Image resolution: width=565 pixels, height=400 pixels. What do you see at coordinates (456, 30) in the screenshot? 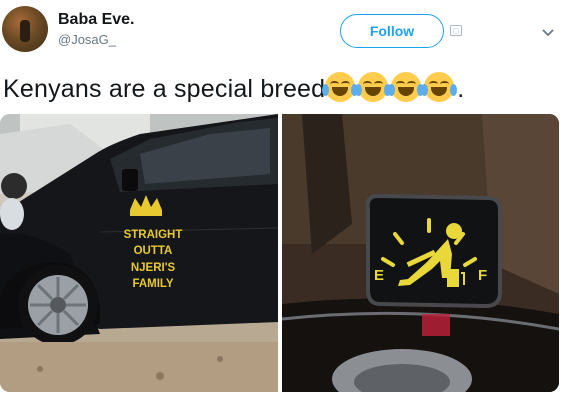
I see `block-icon: ▢` at bounding box center [456, 30].